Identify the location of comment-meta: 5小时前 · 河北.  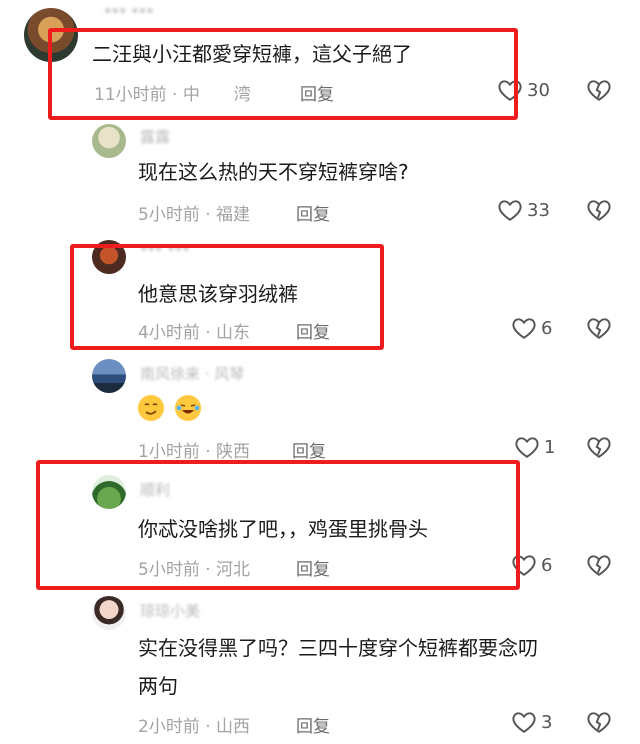
(194, 570).